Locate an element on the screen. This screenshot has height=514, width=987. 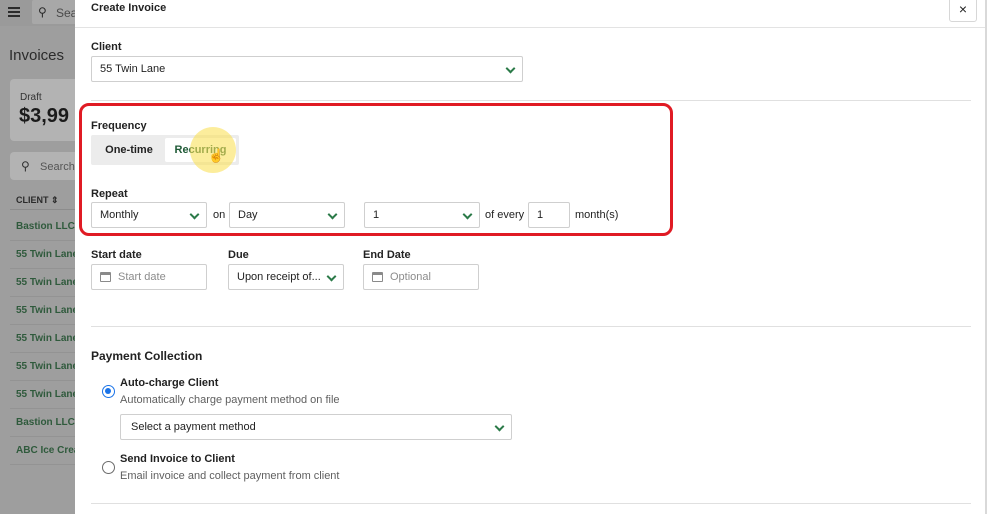
end-date-input: Optional is located at coordinates (421, 277).